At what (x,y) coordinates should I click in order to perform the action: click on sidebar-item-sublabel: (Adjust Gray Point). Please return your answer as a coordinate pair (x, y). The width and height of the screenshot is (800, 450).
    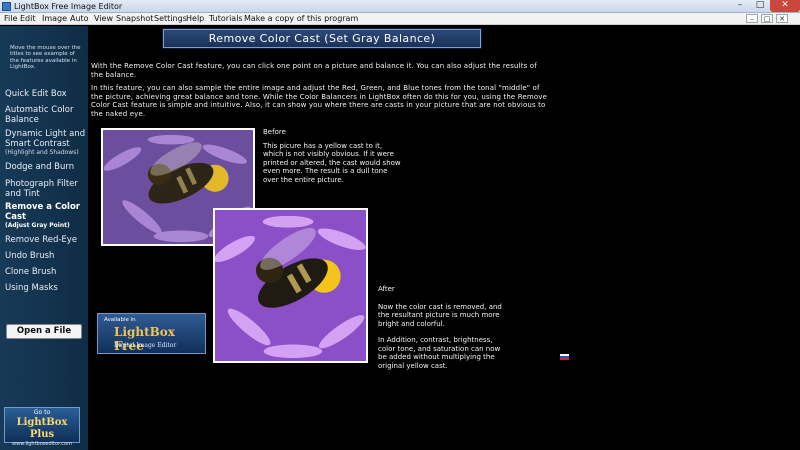
    Looking at the image, I should click on (37, 225).